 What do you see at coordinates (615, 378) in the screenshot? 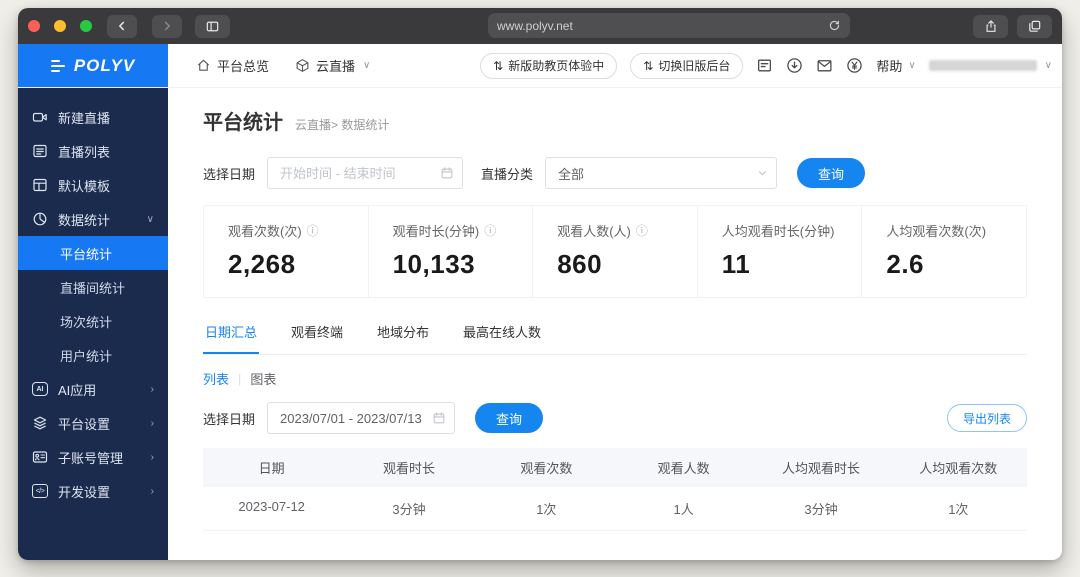
I see `view-toggle: 列表 | 图表` at bounding box center [615, 378].